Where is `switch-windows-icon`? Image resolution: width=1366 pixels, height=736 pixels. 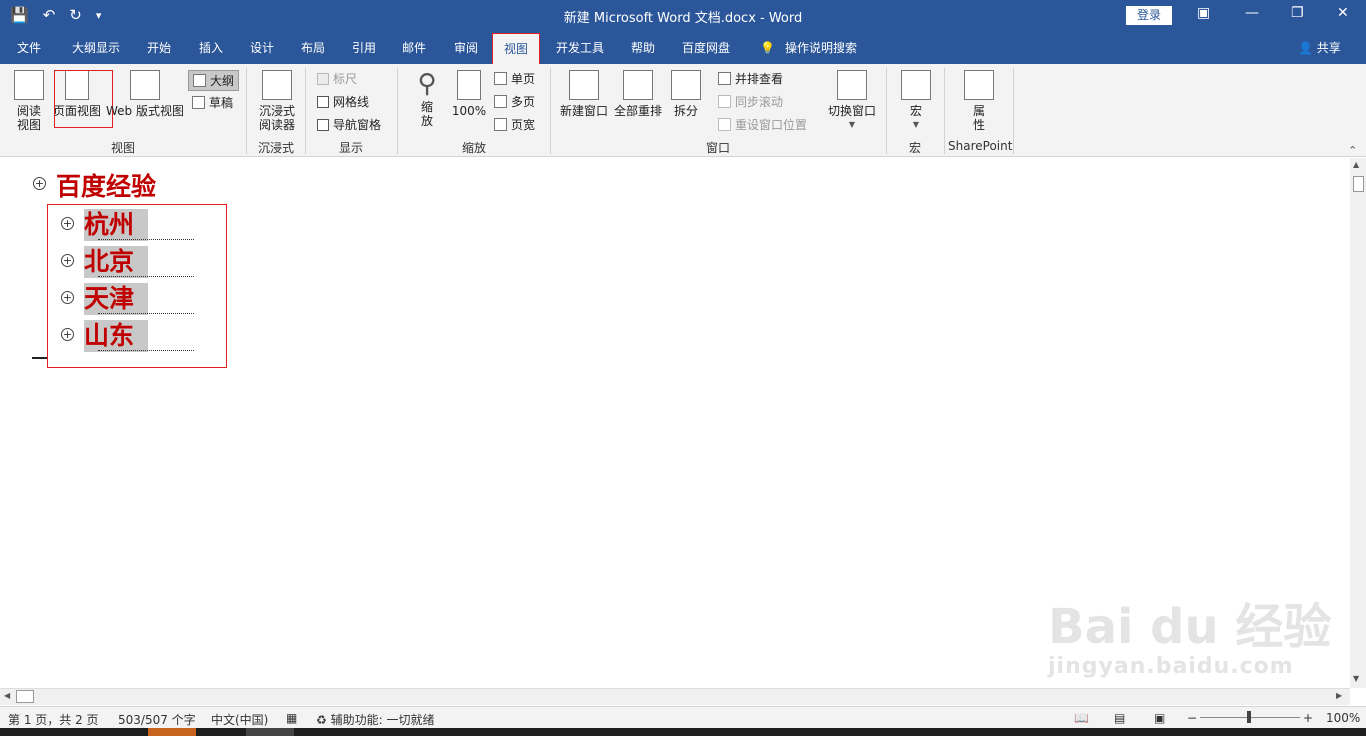 switch-windows-icon is located at coordinates (852, 85).